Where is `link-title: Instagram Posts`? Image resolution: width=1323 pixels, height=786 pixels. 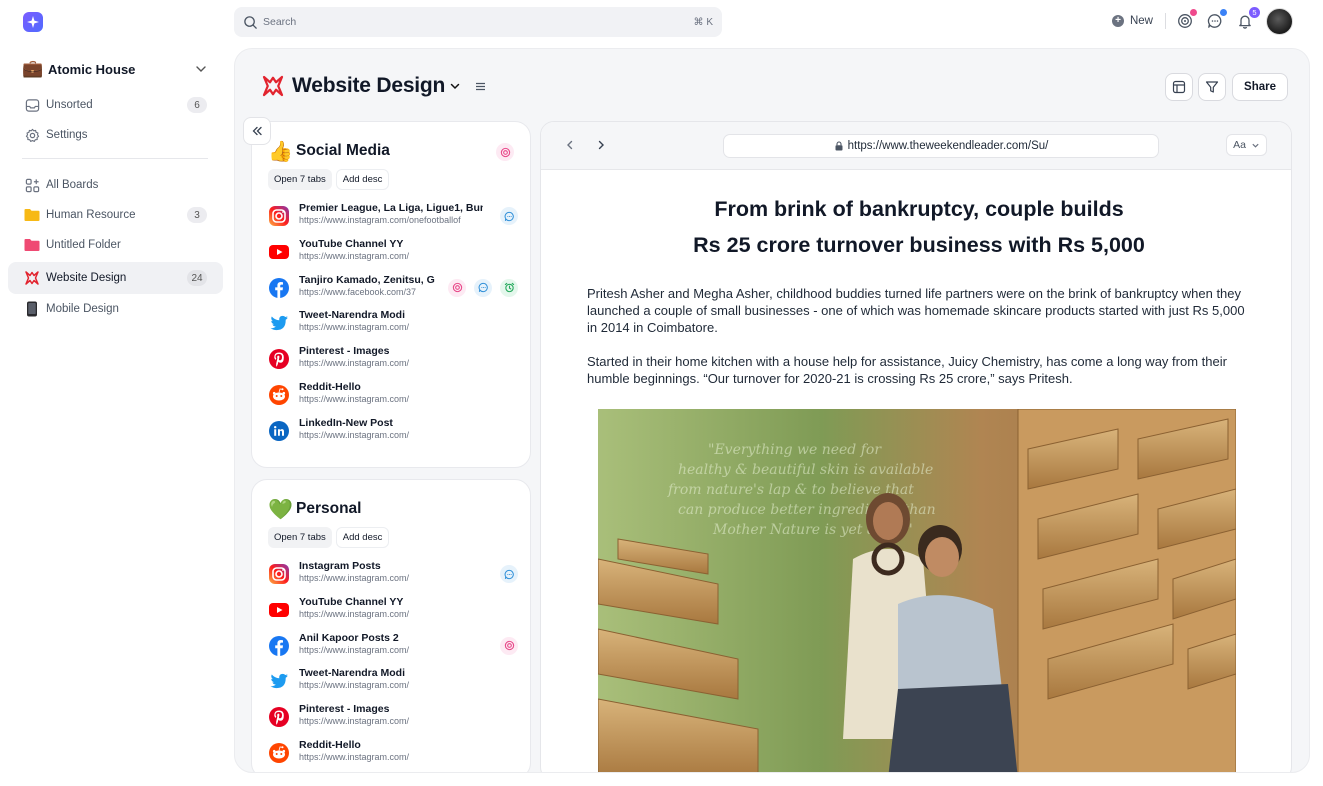
link-title: Instagram Posts is located at coordinates (340, 566).